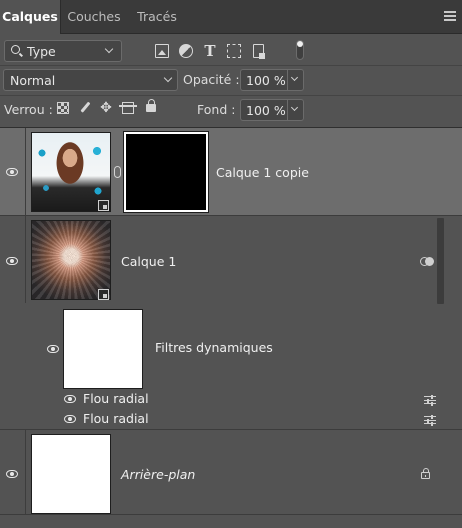 This screenshot has width=462, height=528. I want to click on fill-dropdown-button, so click(296, 110).